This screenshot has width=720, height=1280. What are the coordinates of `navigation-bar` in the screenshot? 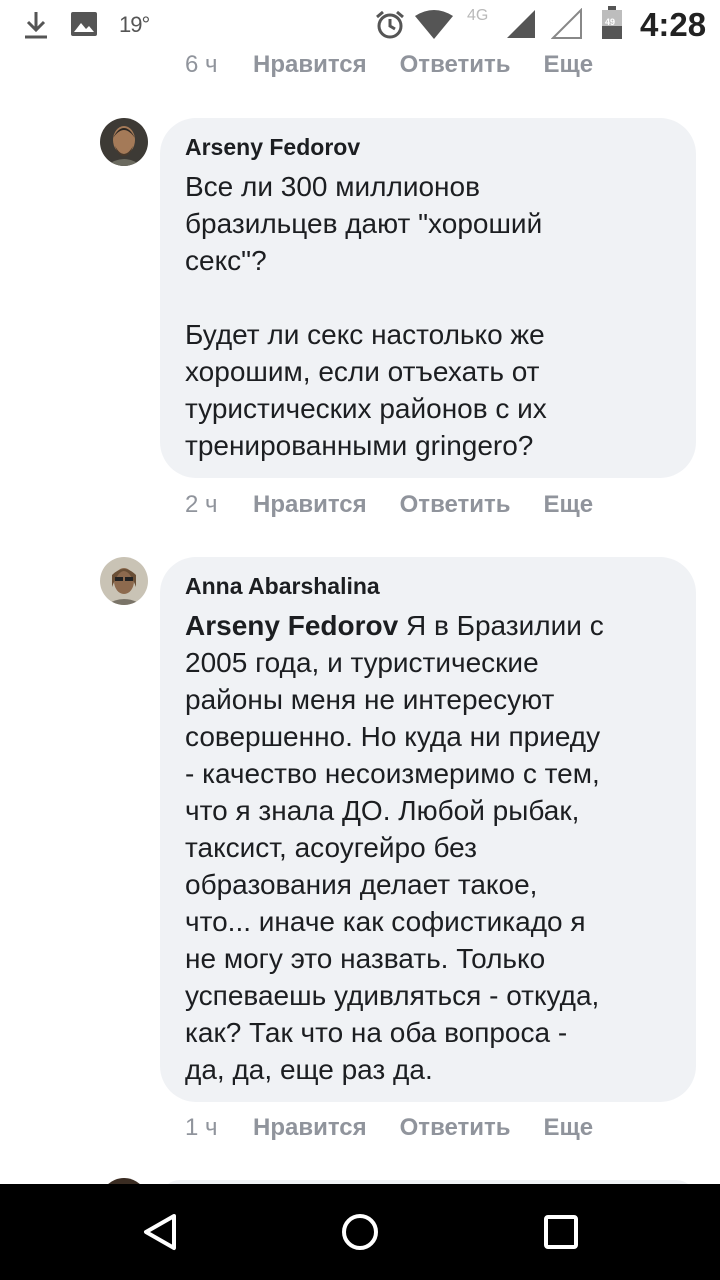 It's located at (360, 1232).